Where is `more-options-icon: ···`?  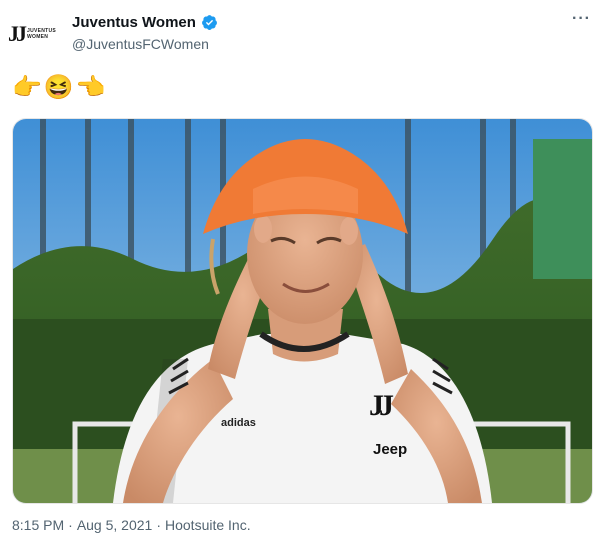
more-options-icon: ··· is located at coordinates (581, 19).